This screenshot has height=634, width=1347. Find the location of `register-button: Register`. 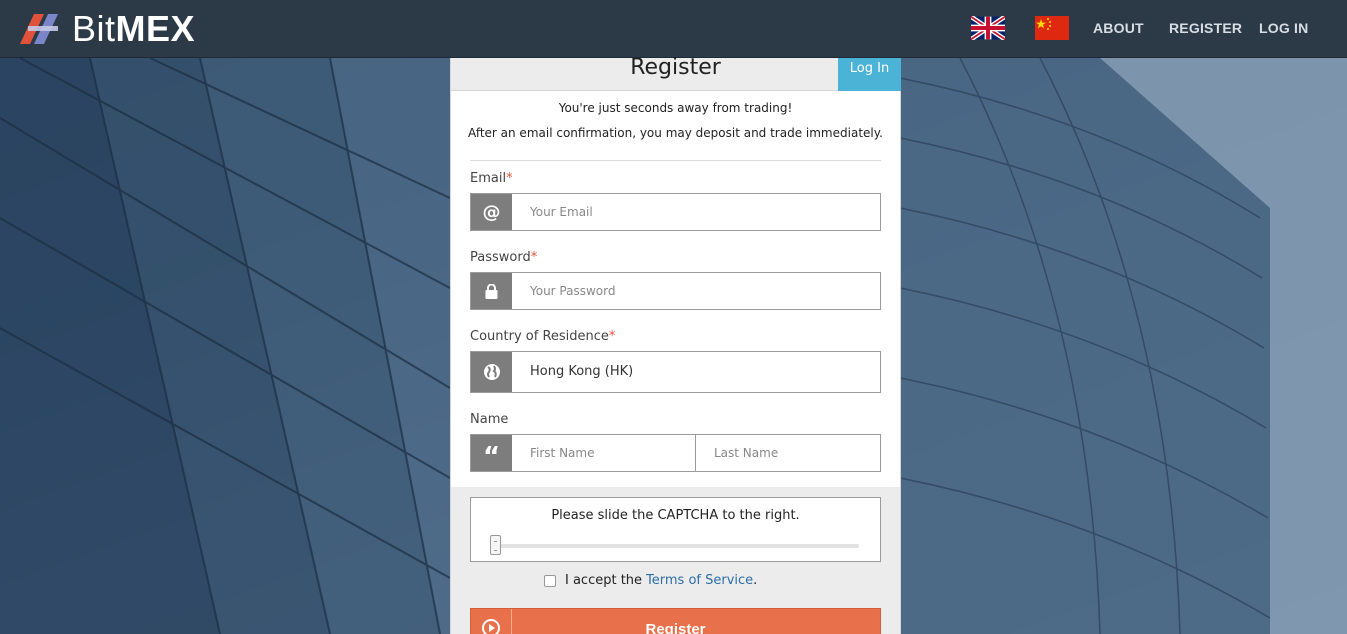

register-button: Register is located at coordinates (675, 621).